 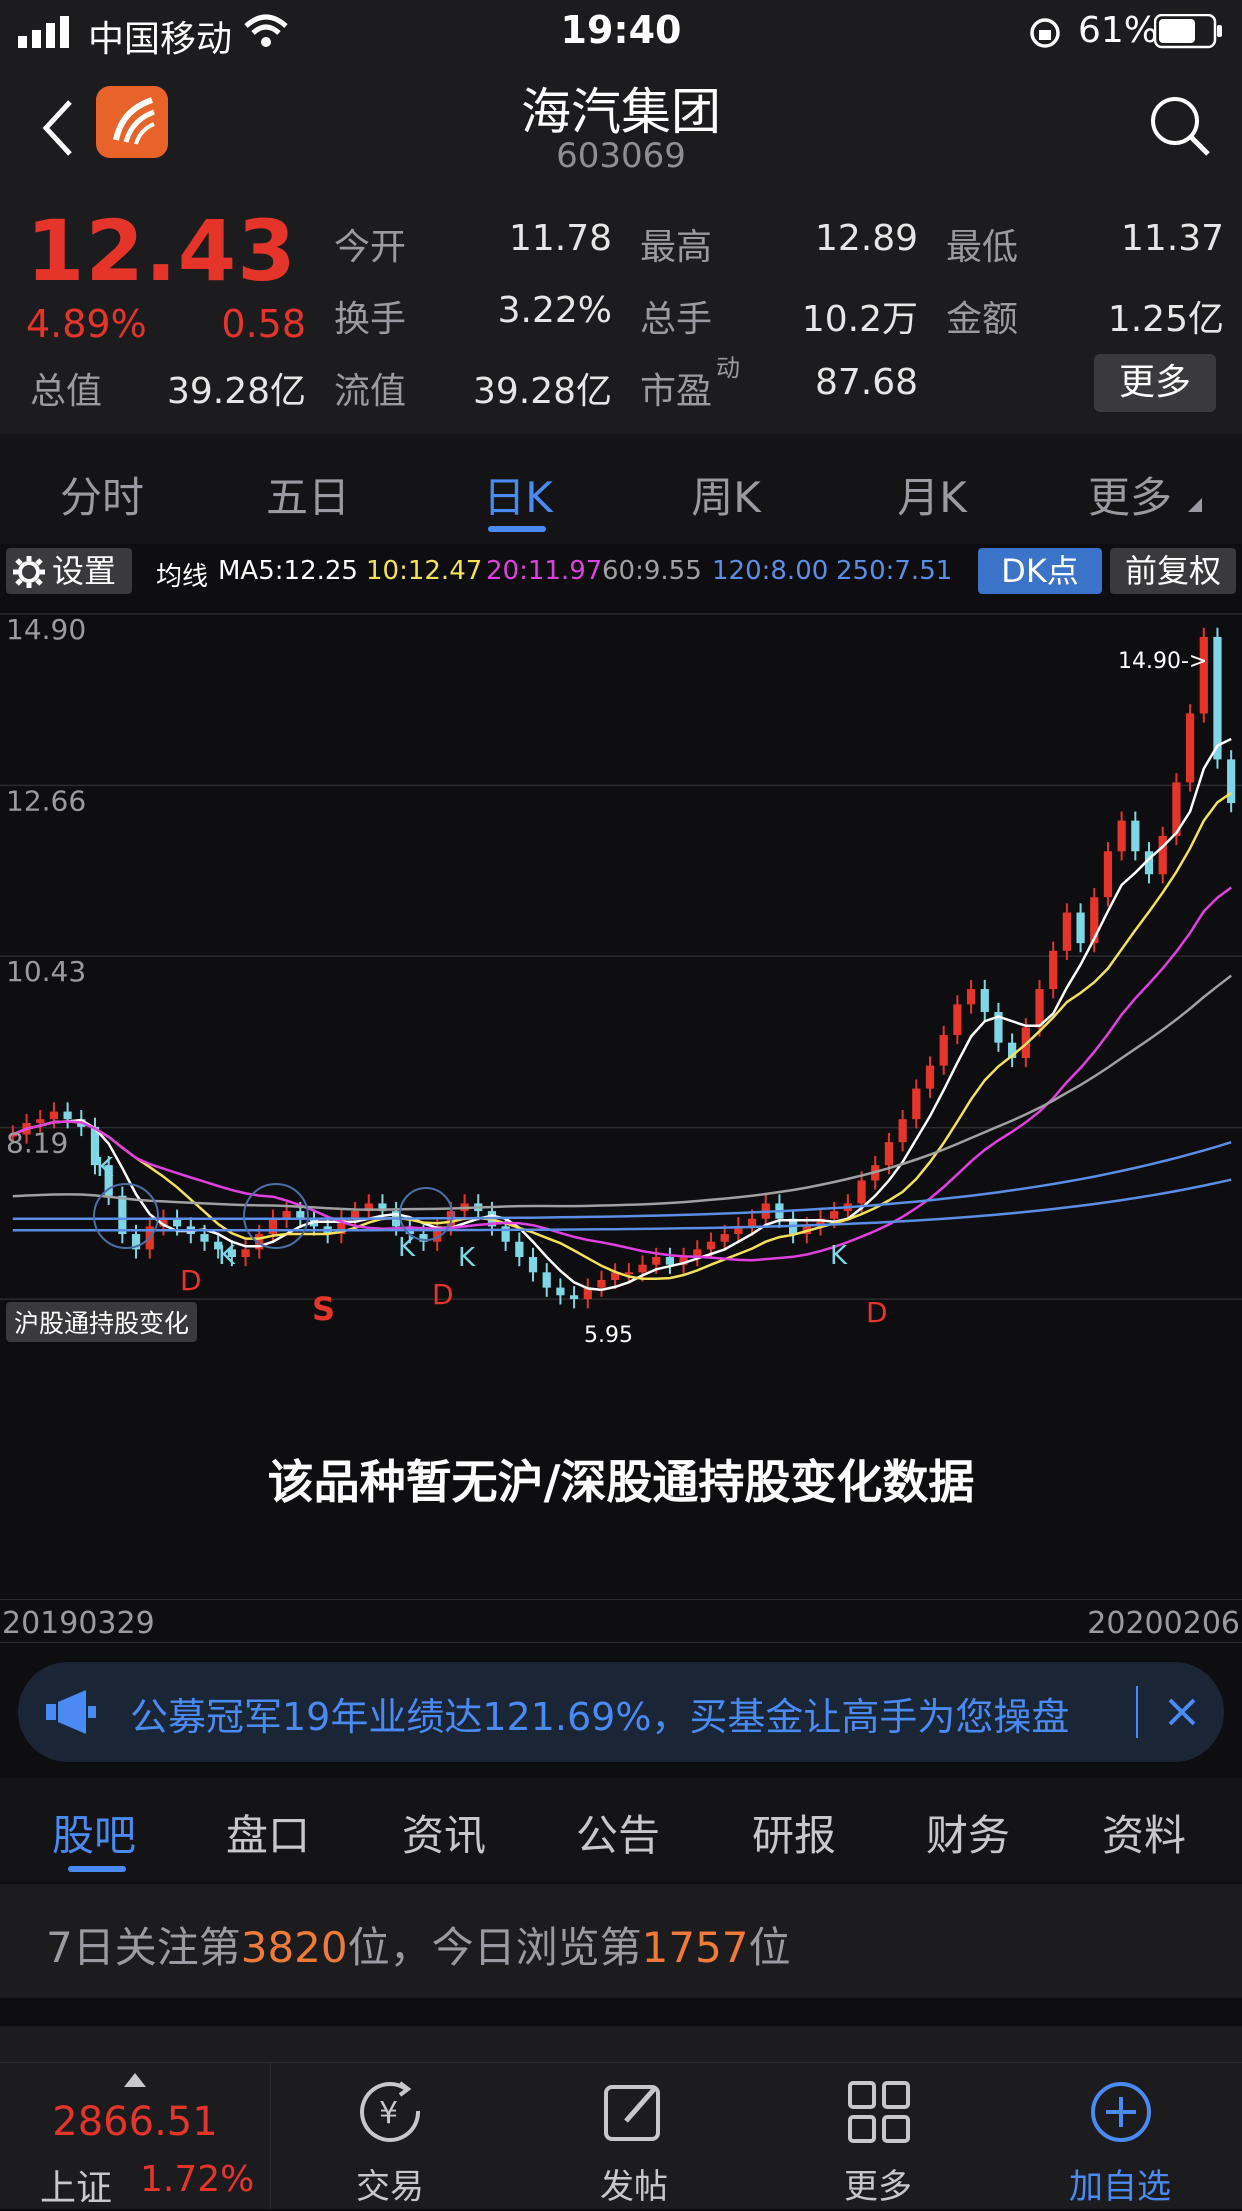 What do you see at coordinates (621, 1622) in the screenshot?
I see `date-axis: 20190329 20200206` at bounding box center [621, 1622].